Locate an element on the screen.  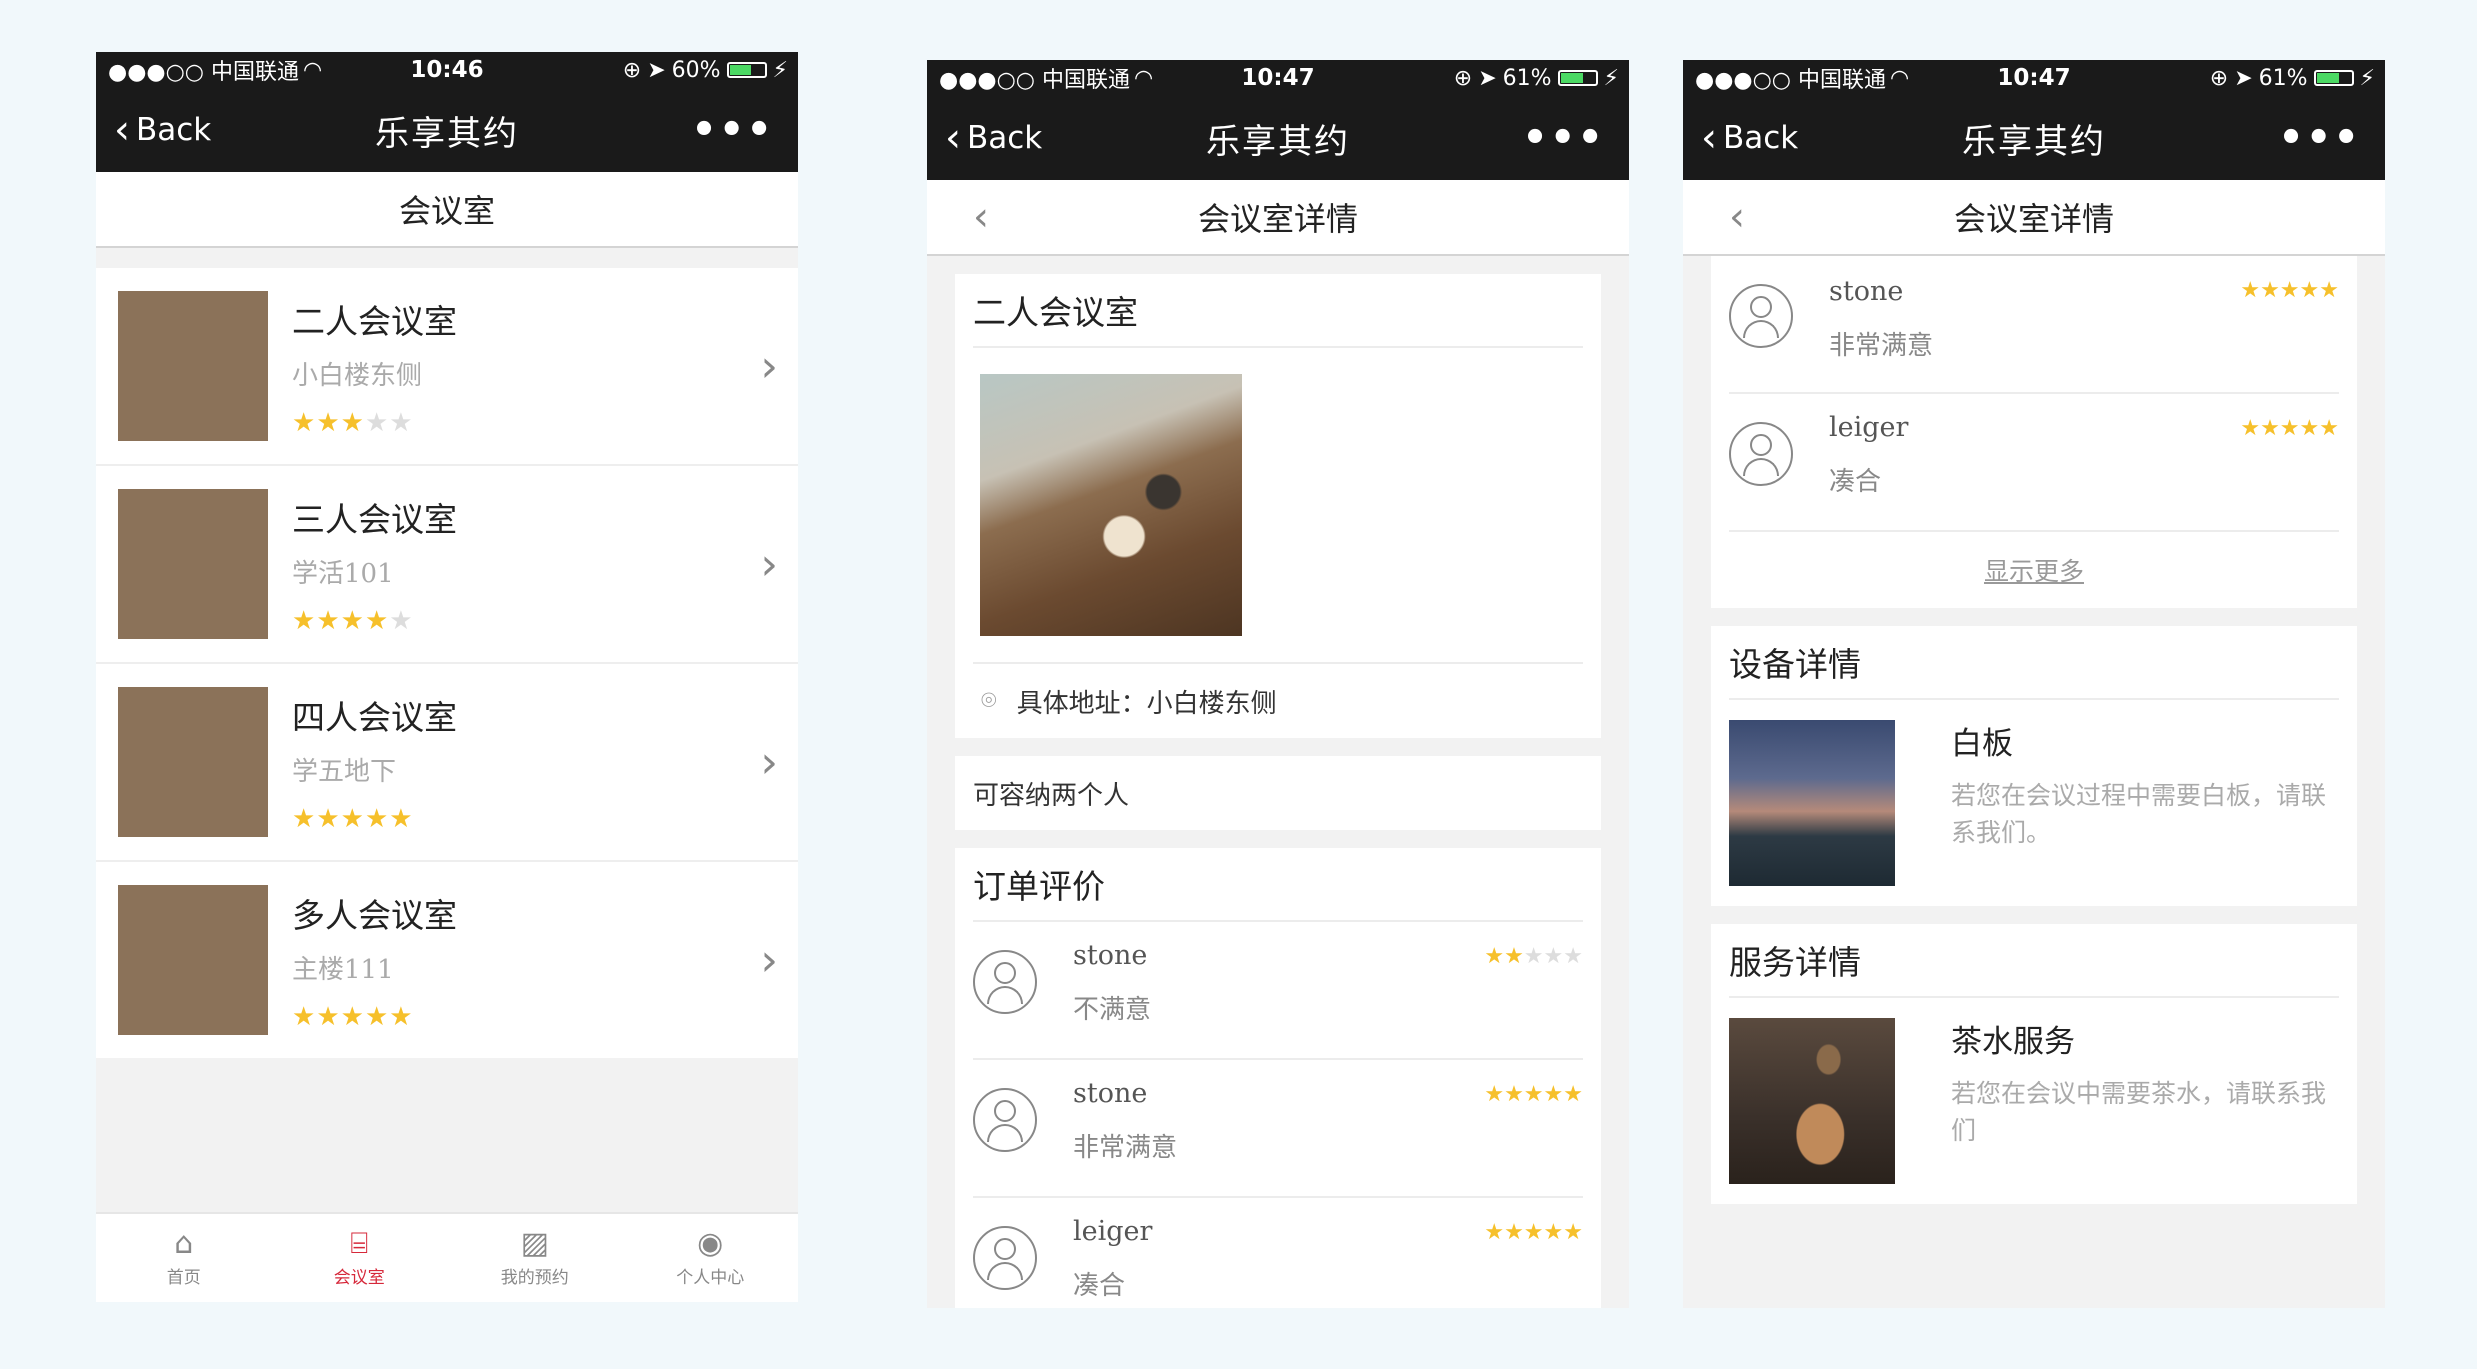
room-name: 二人会议室 is located at coordinates (1278, 311).